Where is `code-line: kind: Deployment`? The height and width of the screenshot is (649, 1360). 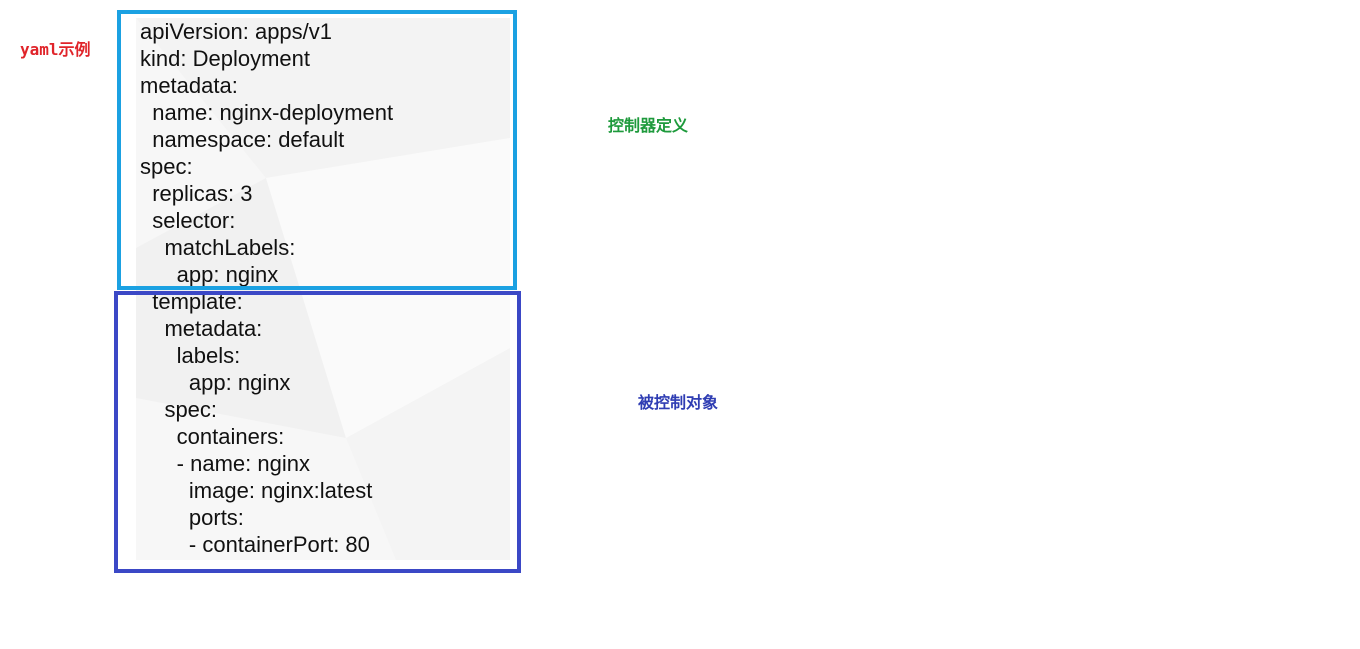 code-line: kind: Deployment is located at coordinates (225, 58).